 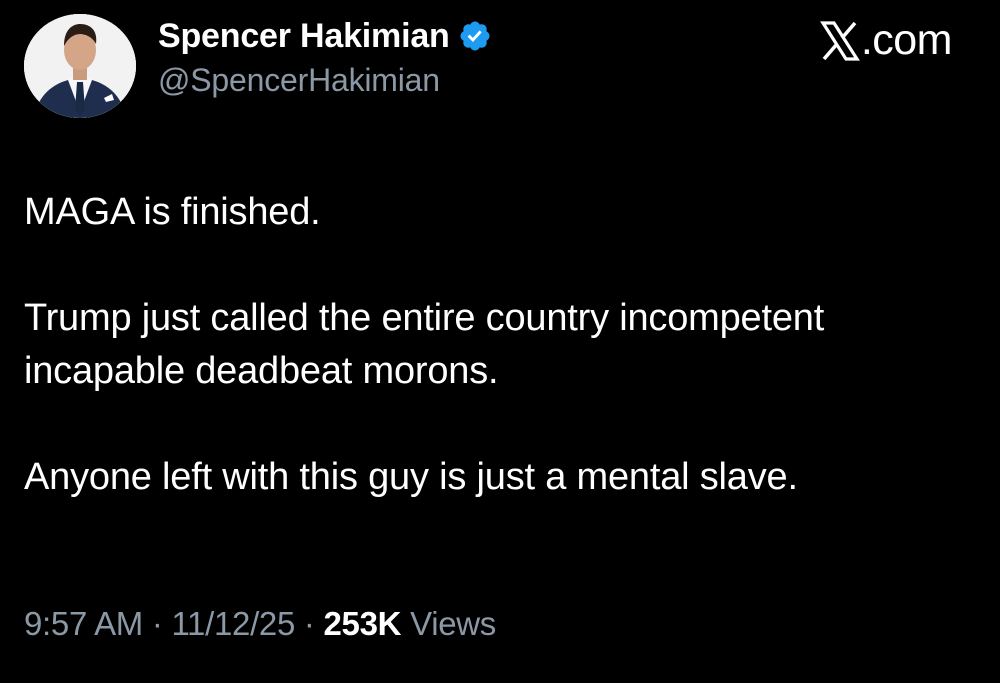 What do you see at coordinates (325, 80) in the screenshot?
I see `author-handle: @SpencerHakimian` at bounding box center [325, 80].